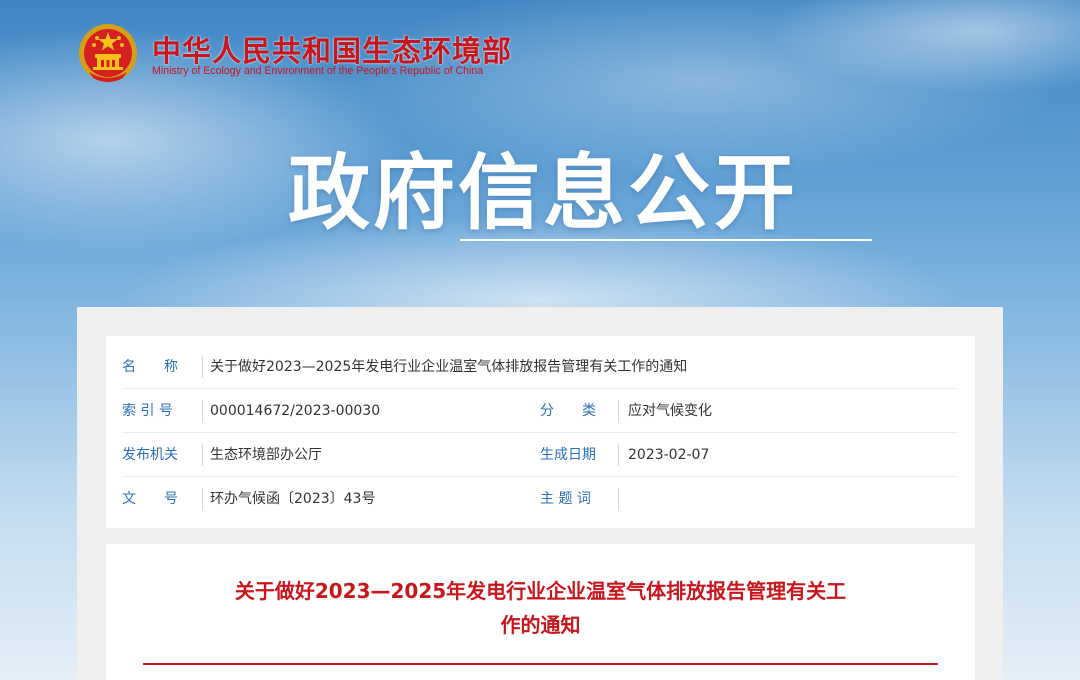 The width and height of the screenshot is (1080, 680). What do you see at coordinates (670, 411) in the screenshot?
I see `meta-value-category: 应对气候变化` at bounding box center [670, 411].